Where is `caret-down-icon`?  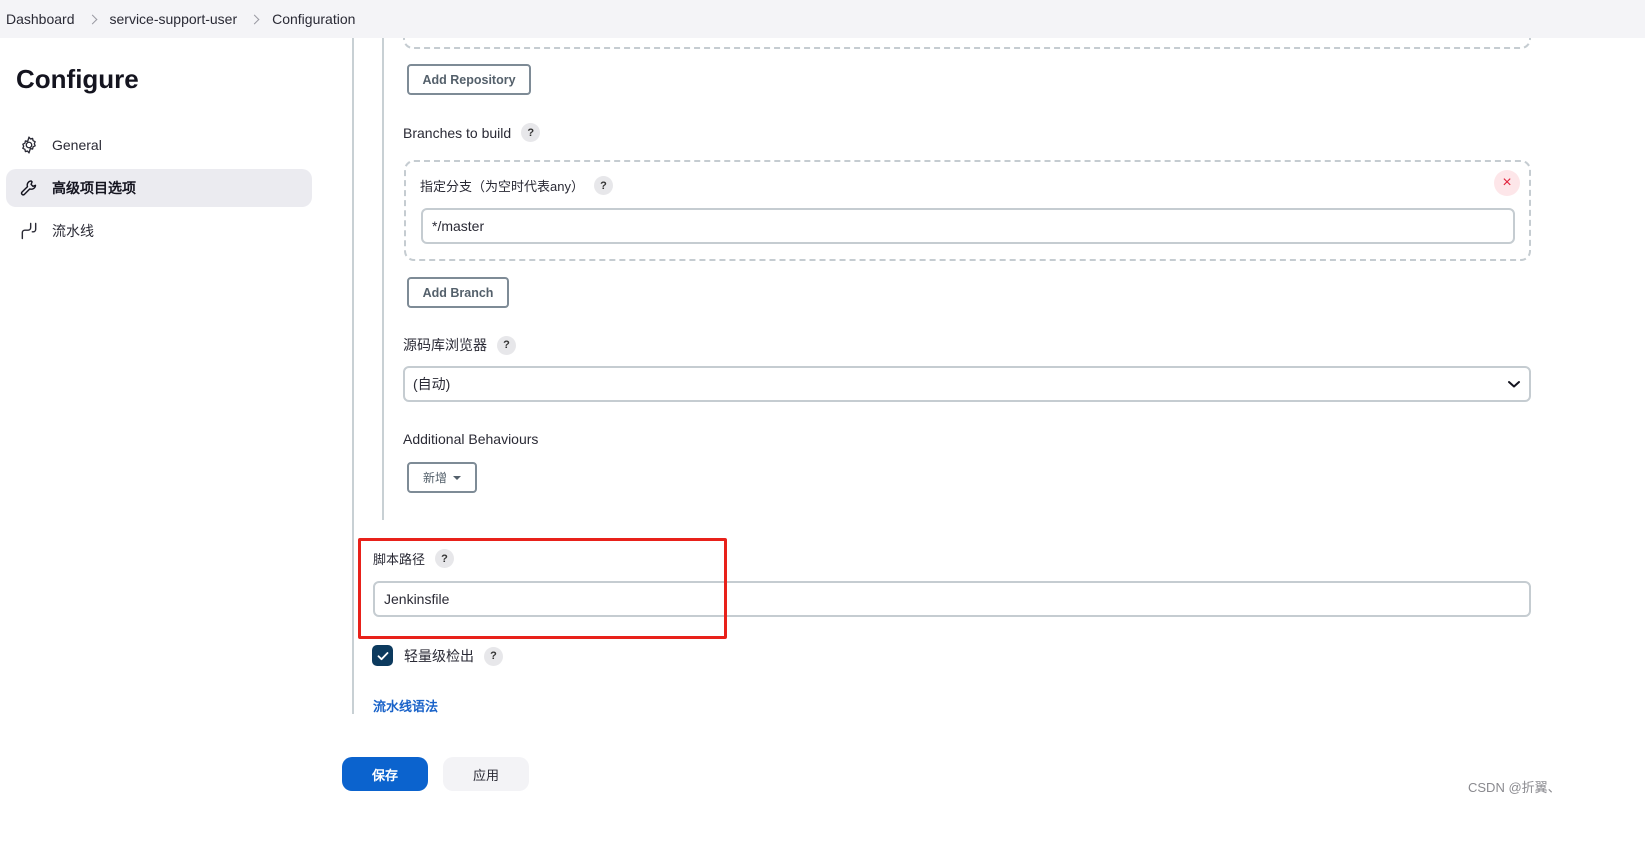
caret-down-icon is located at coordinates (457, 477).